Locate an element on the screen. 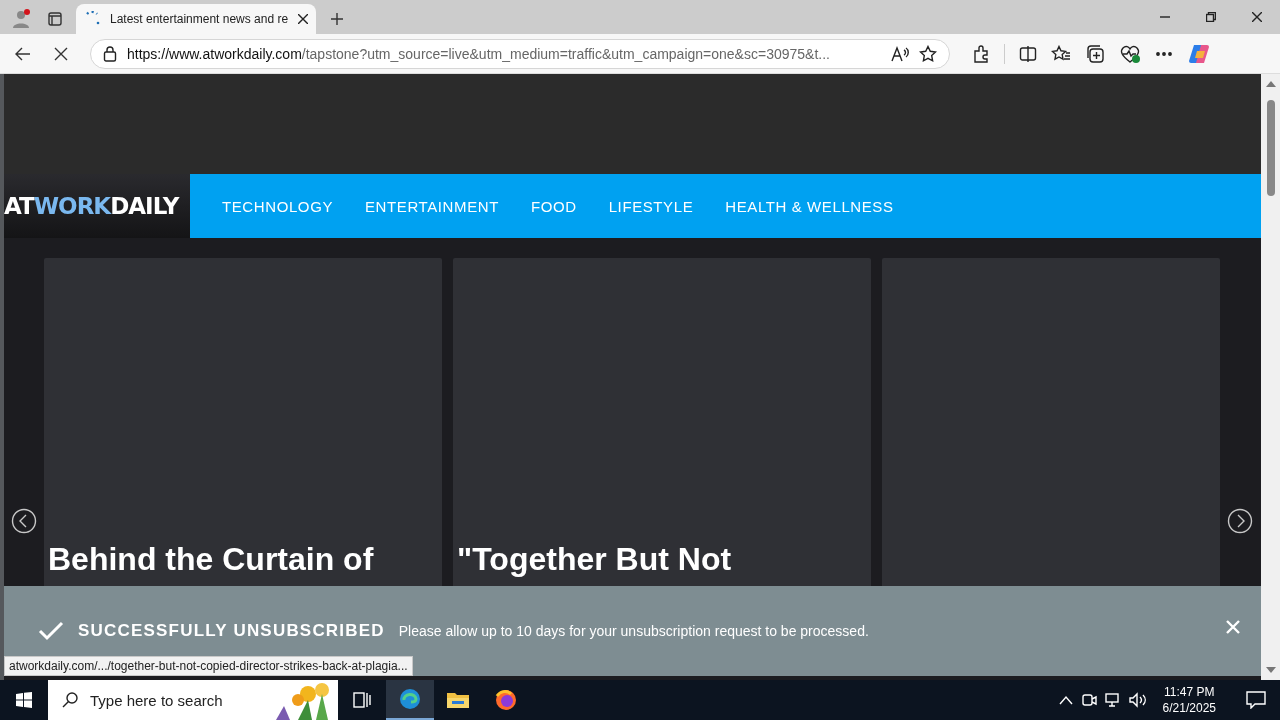  edge-icon is located at coordinates (410, 699).